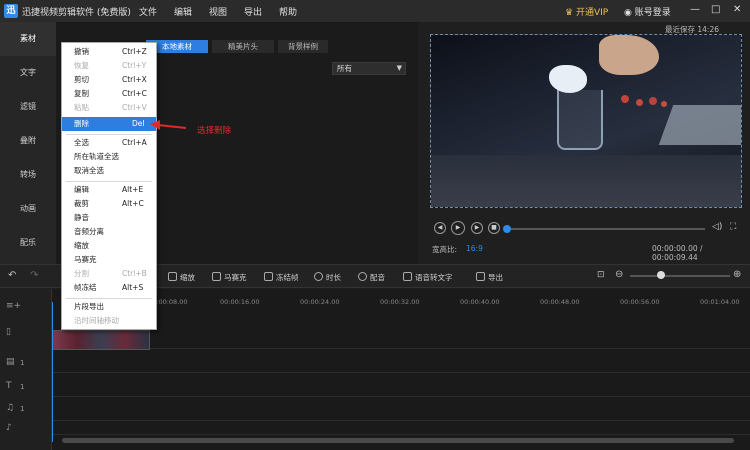 This screenshot has height=450, width=750. I want to click on menu-help: 帮助, so click(288, 11).